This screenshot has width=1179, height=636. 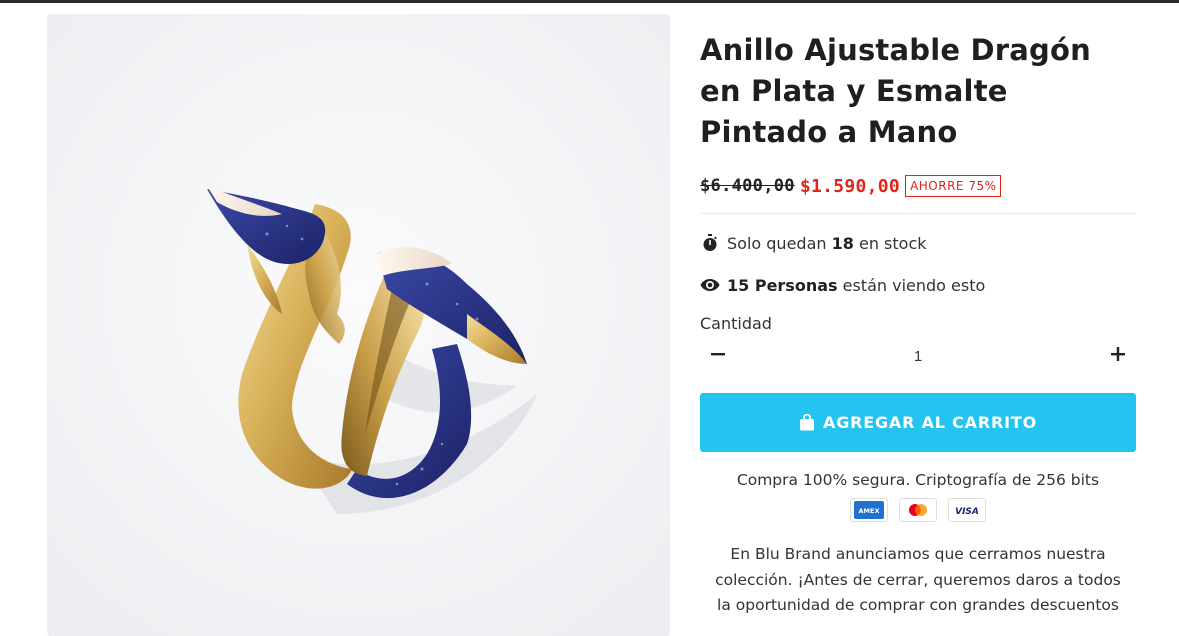 I want to click on svg-text: AMEX, so click(x=869, y=511).